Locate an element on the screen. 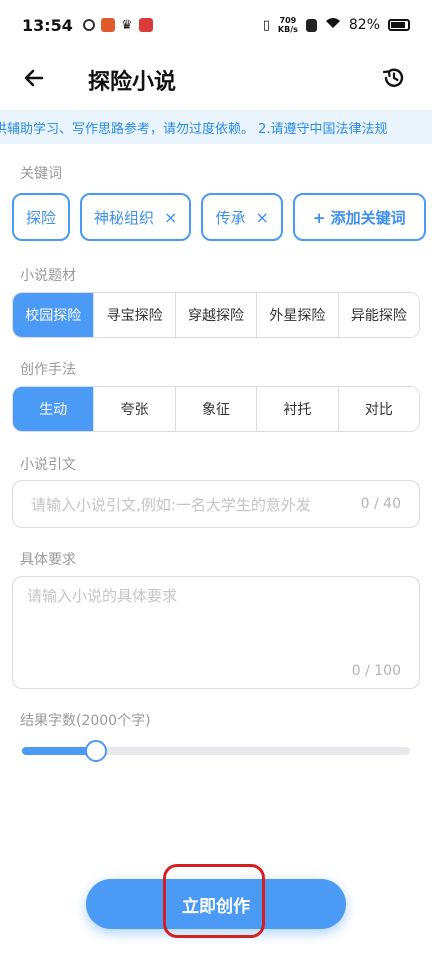 The height and width of the screenshot is (964, 432). technique-selector: 生动 夸张 象征 衬托 对比 is located at coordinates (216, 409).